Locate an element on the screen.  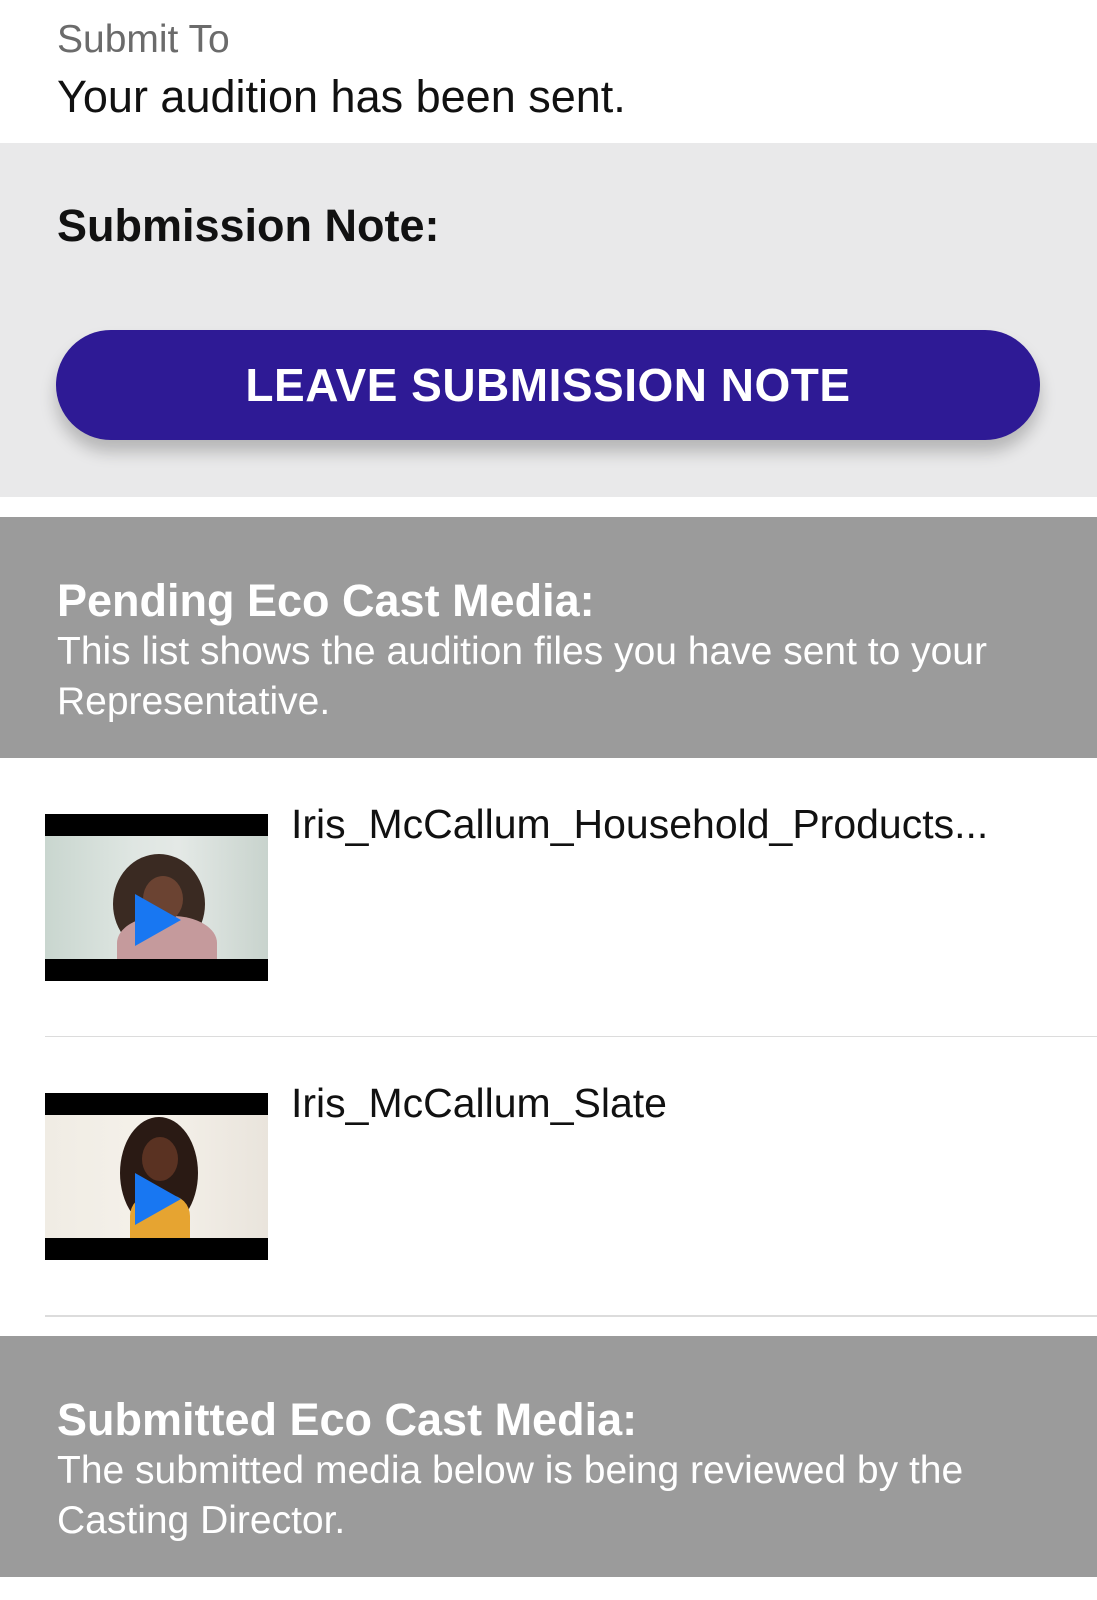
submission-status-text: Your audition has been sent. is located at coordinates (341, 96).